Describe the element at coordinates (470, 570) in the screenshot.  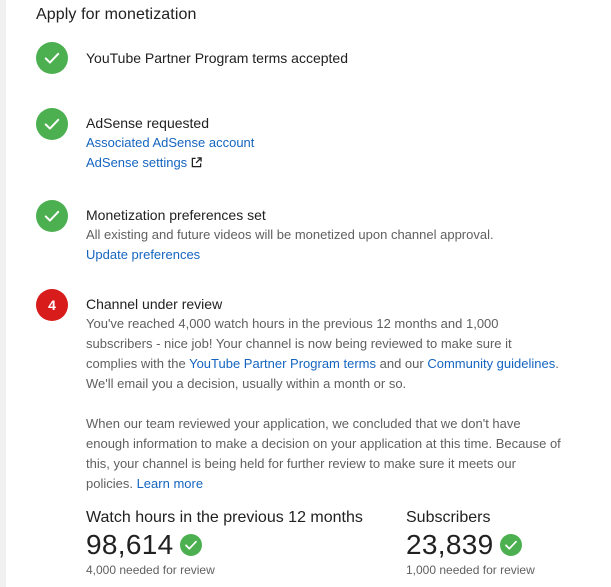
I see `stat-requirement: 1,000 needed for review` at that location.